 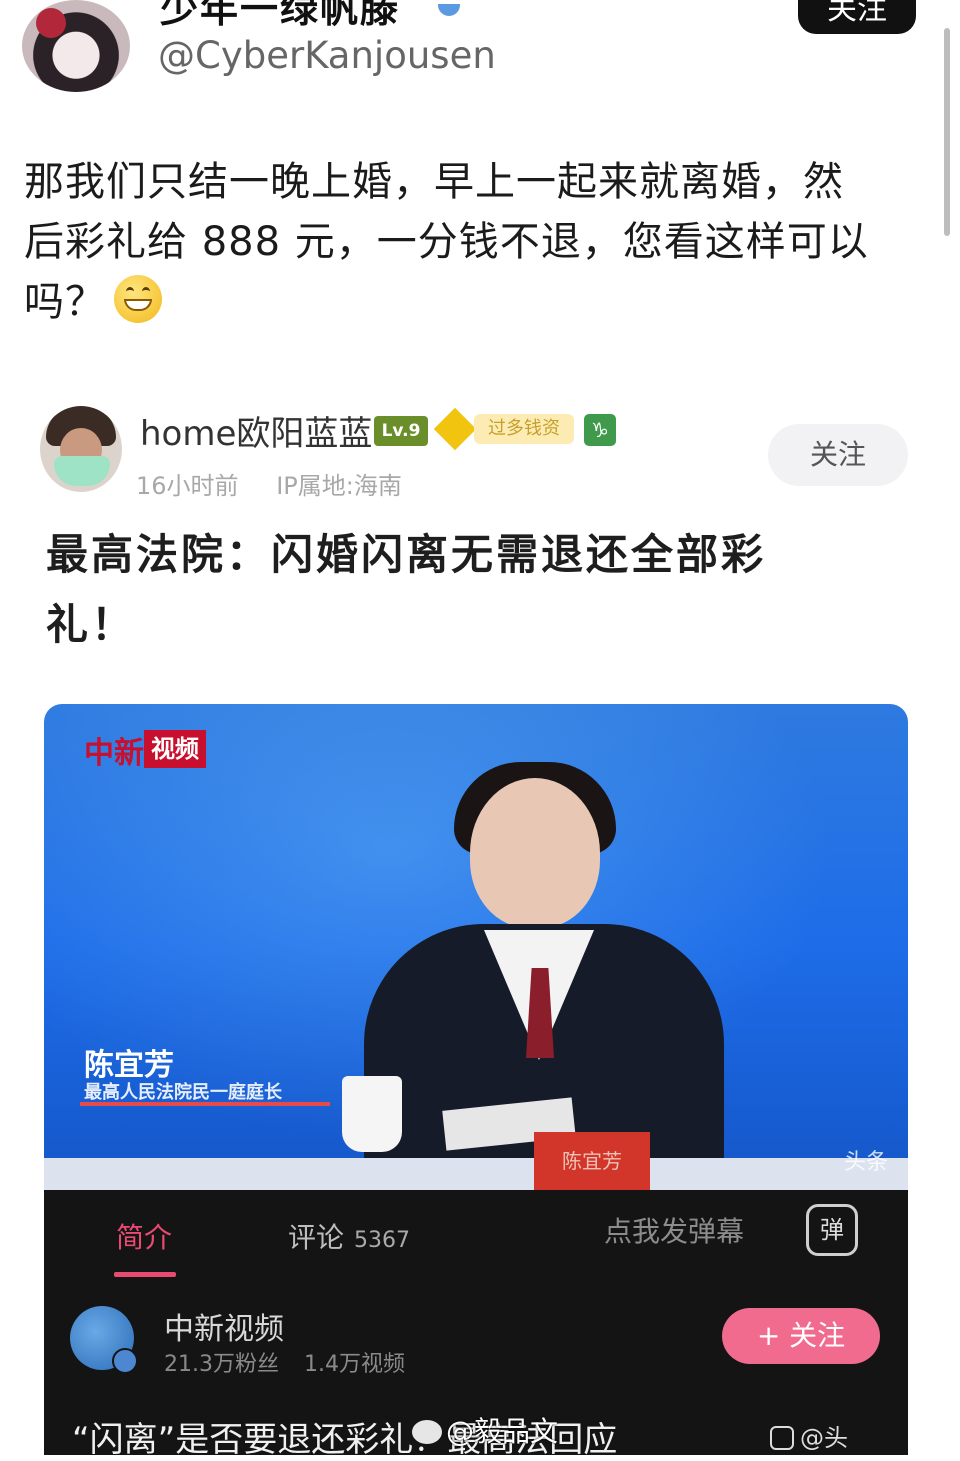 I want to click on grinning-face-icon, so click(x=138, y=299).